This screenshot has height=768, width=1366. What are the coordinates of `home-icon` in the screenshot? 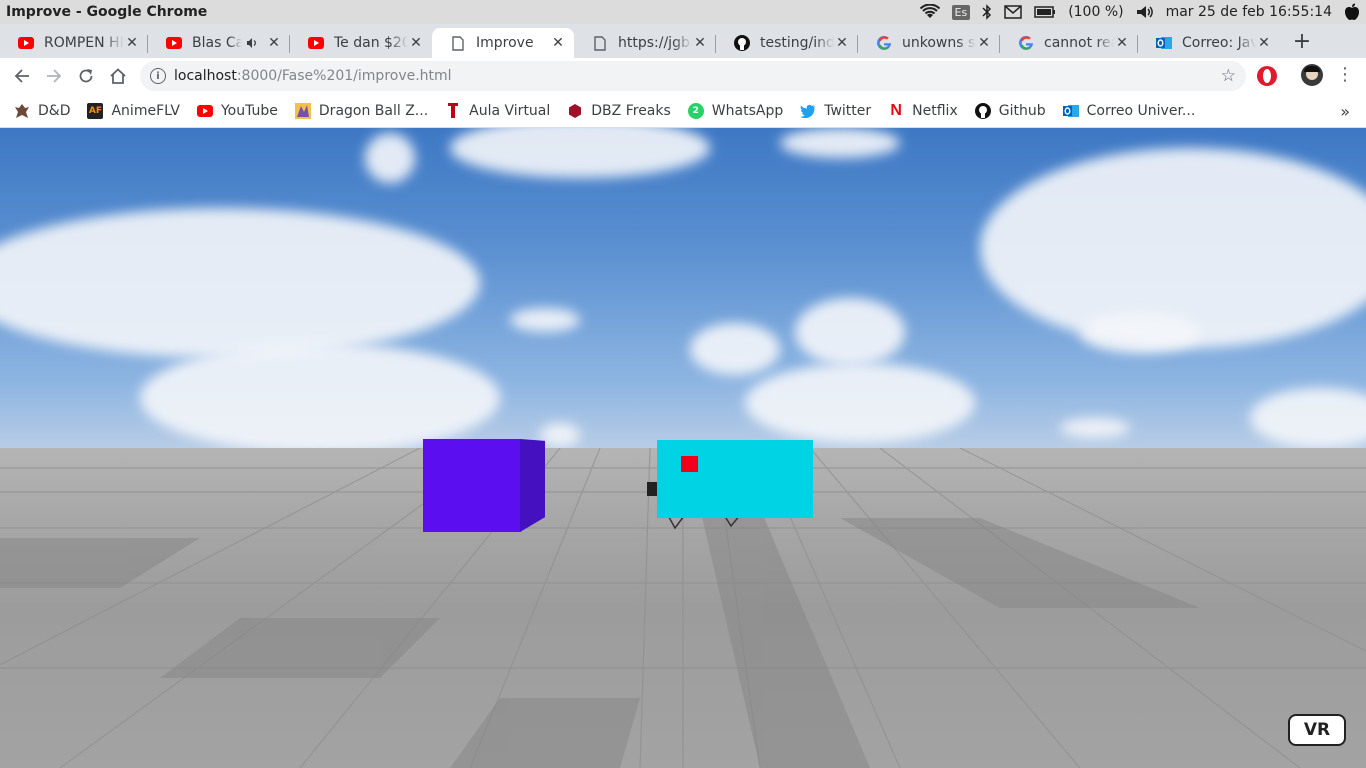 It's located at (118, 76).